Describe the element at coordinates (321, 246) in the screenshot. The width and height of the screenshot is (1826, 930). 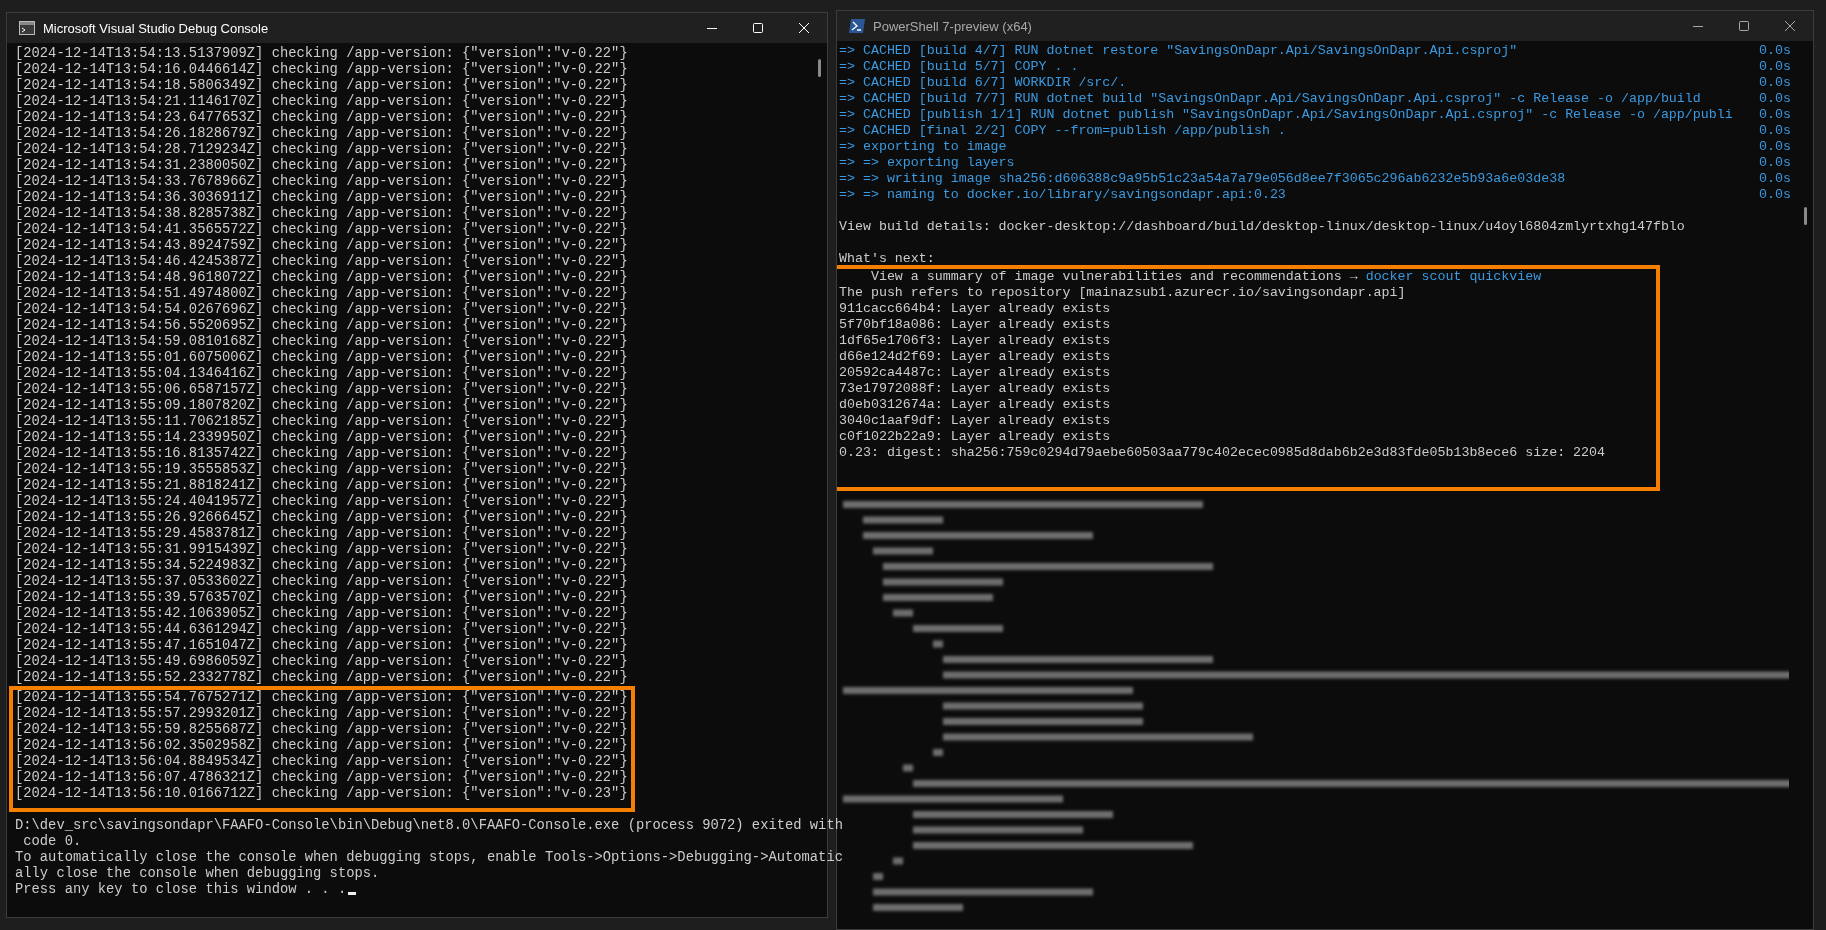
I see `log-line: [2024-12-14T13:54:43.8924759Z] checking /app-version: {"version":"v-0.22"}` at that location.